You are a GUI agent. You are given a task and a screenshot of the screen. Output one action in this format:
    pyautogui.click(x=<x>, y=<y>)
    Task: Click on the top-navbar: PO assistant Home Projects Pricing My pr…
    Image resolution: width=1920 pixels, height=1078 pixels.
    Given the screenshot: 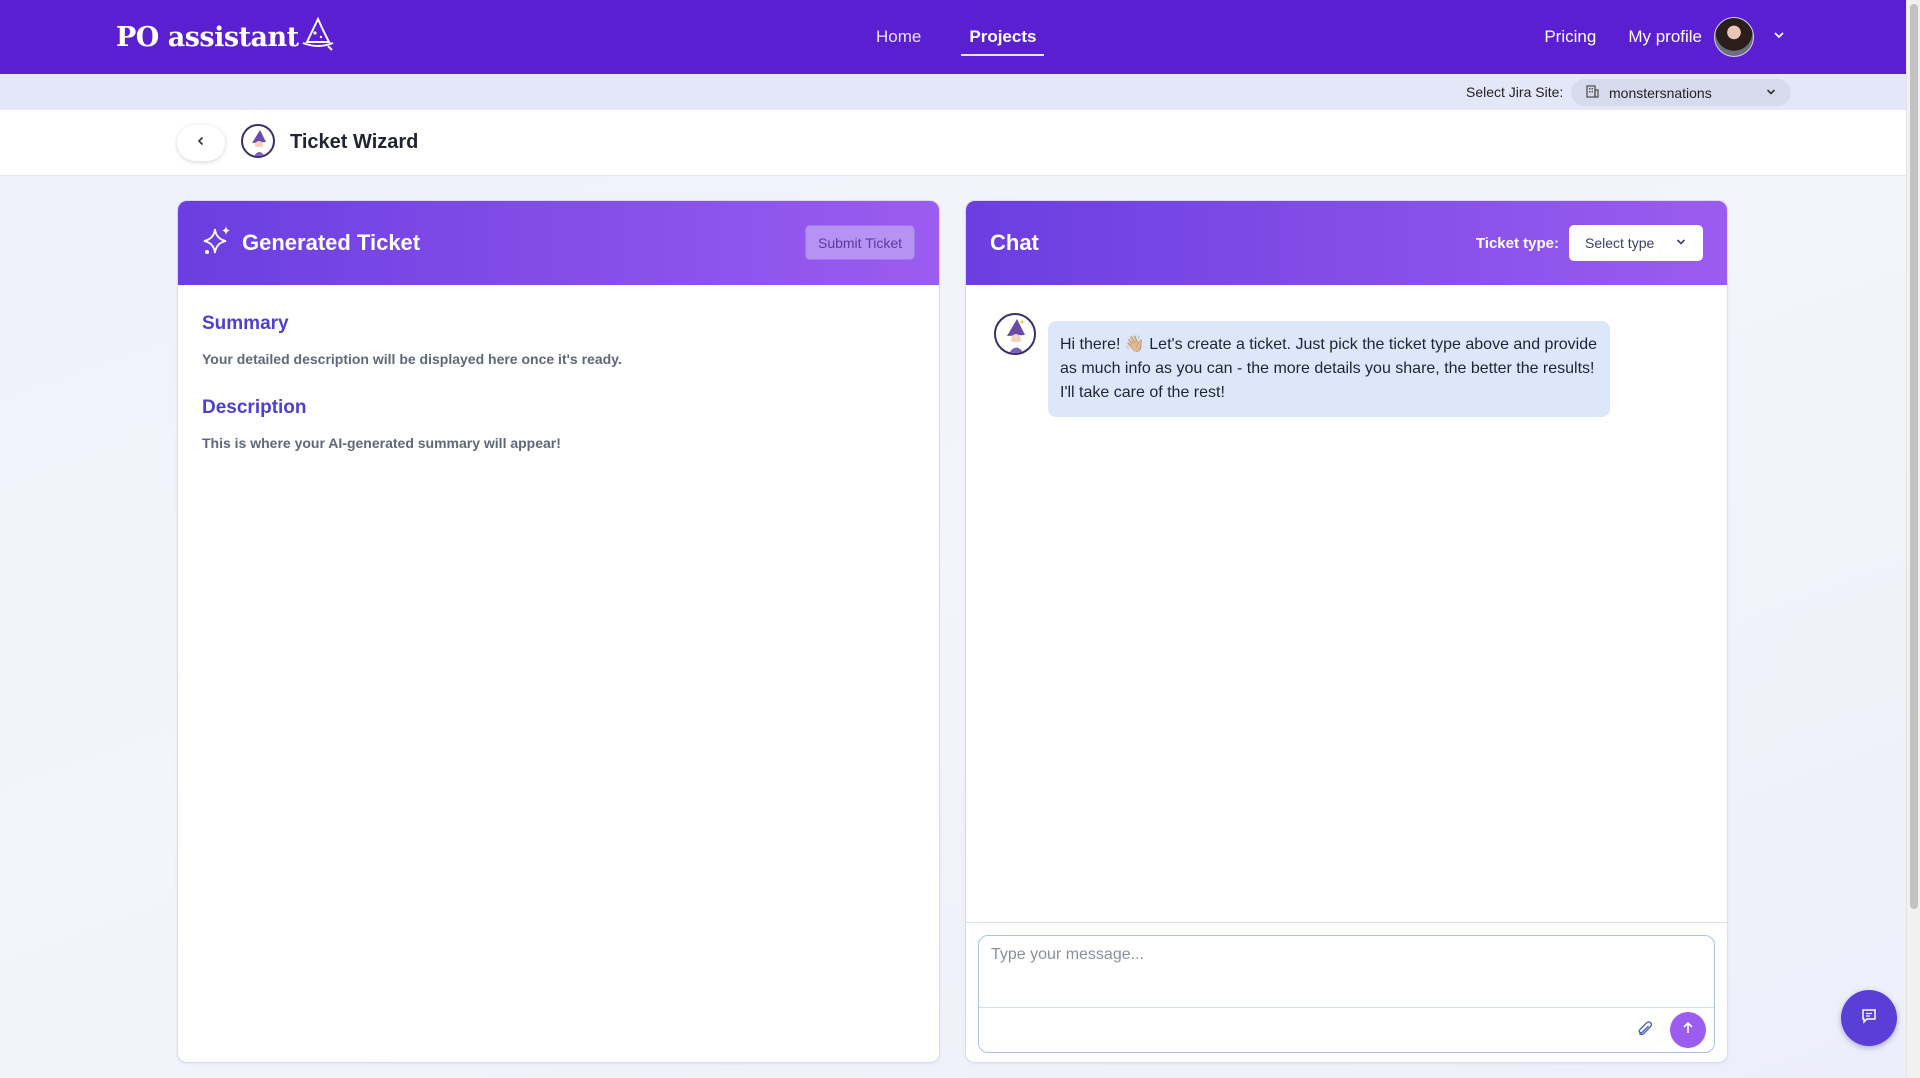 What is the action you would take?
    pyautogui.click(x=953, y=37)
    